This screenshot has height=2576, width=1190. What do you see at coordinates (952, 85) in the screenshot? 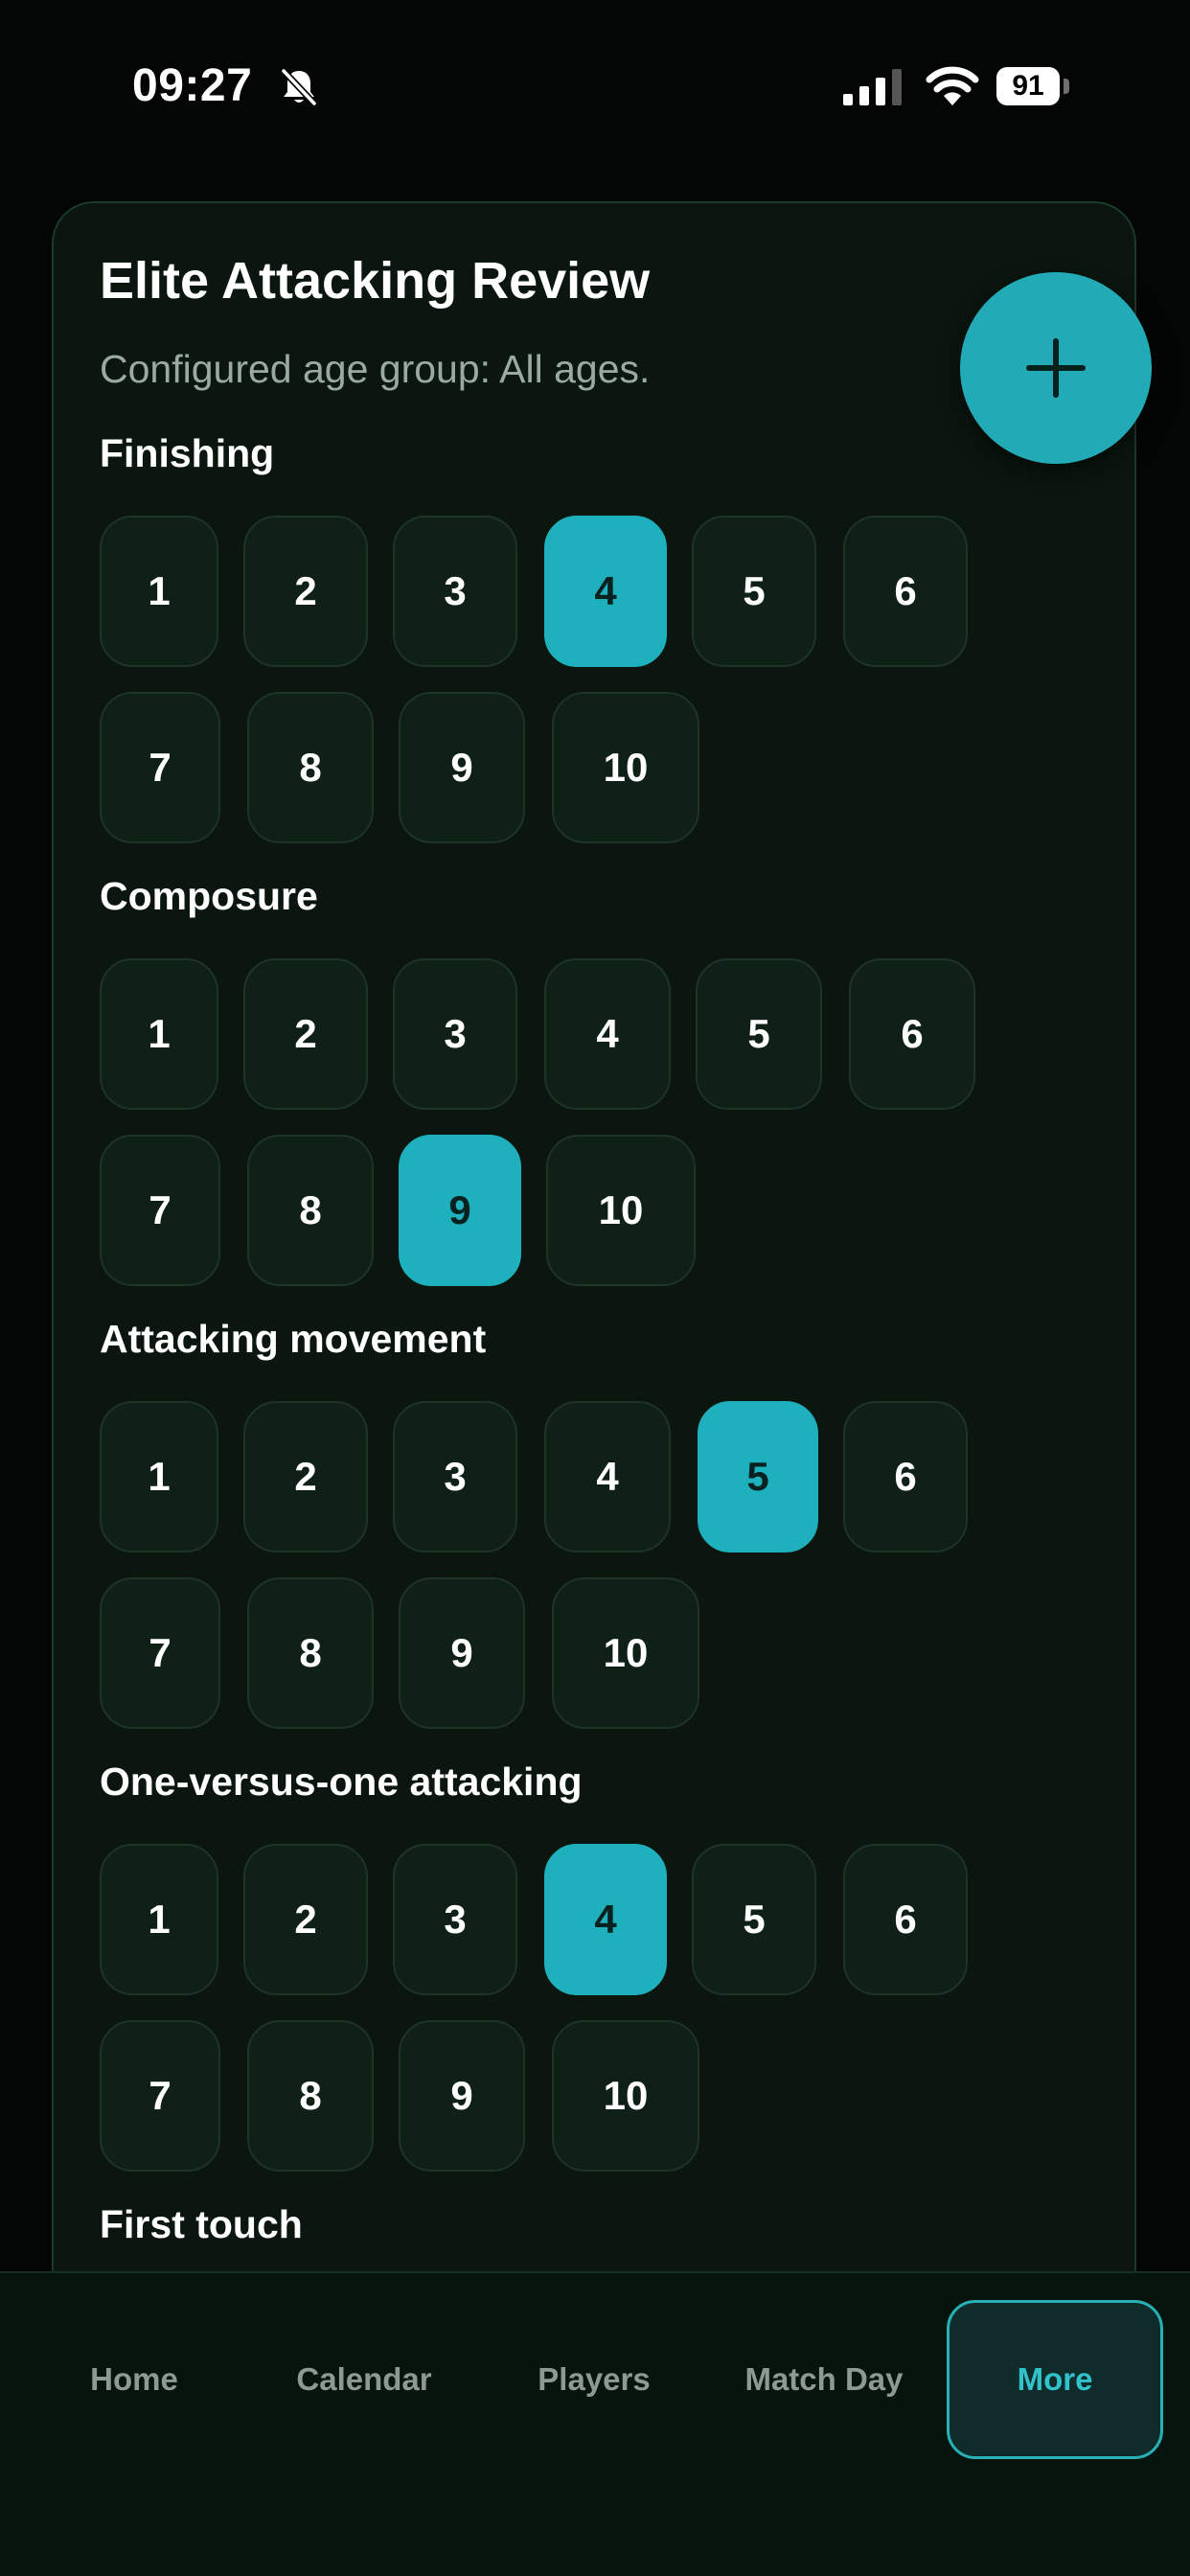
I see `wifi-icon` at bounding box center [952, 85].